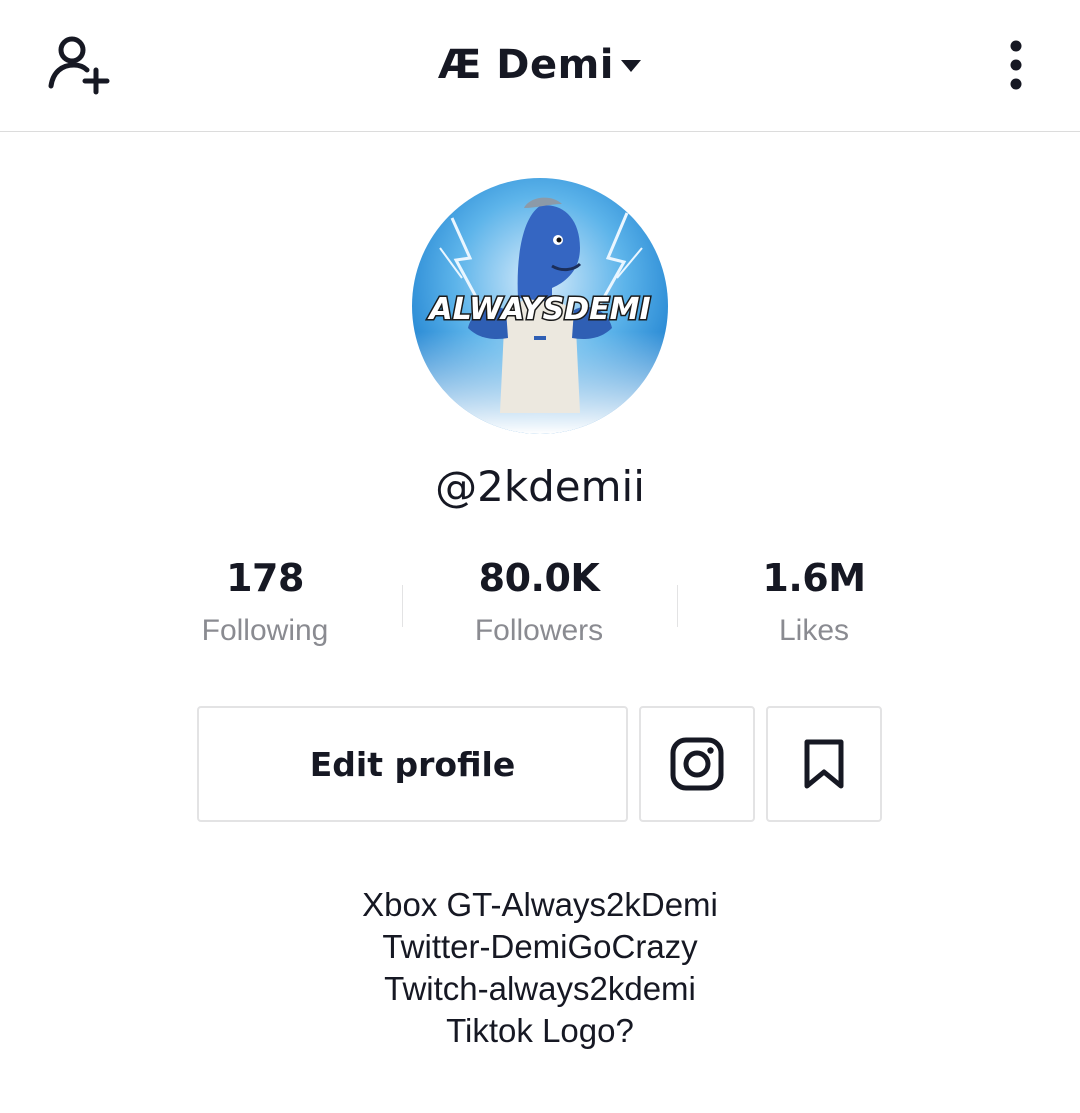 The height and width of the screenshot is (1113, 1080). What do you see at coordinates (265, 602) in the screenshot?
I see `stat-following: 178 Following` at bounding box center [265, 602].